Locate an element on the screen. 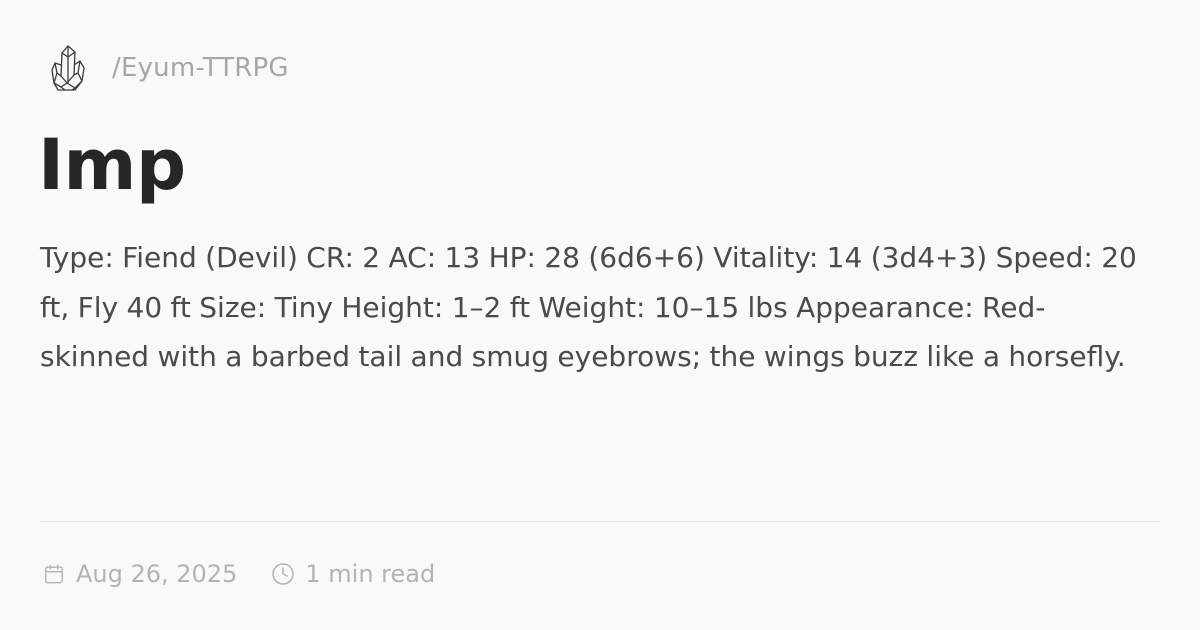 This screenshot has width=1200, height=630. site-header: /Eyum-TTRPG is located at coordinates (167, 68).